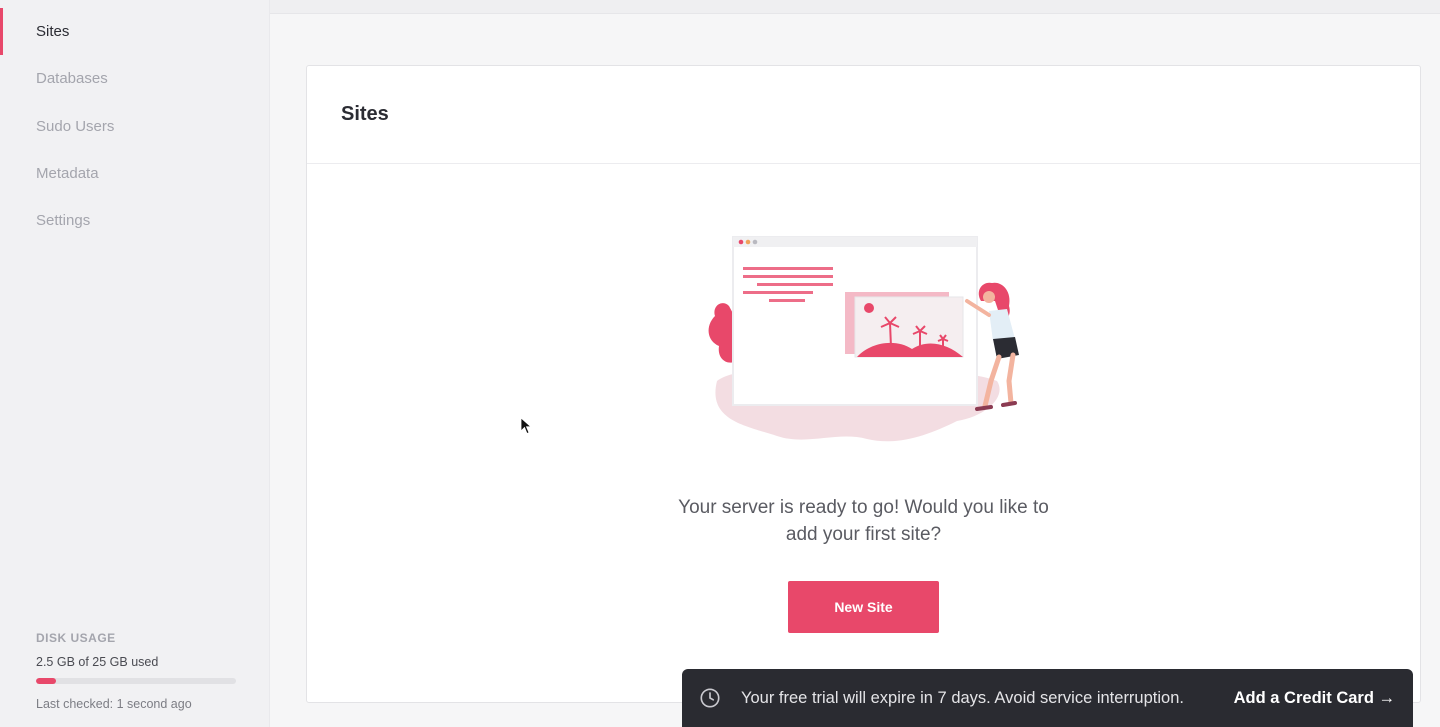 The height and width of the screenshot is (727, 1440). Describe the element at coordinates (97, 662) in the screenshot. I see `disk-usage-amount: 2.5 GB of 25 GB used` at that location.